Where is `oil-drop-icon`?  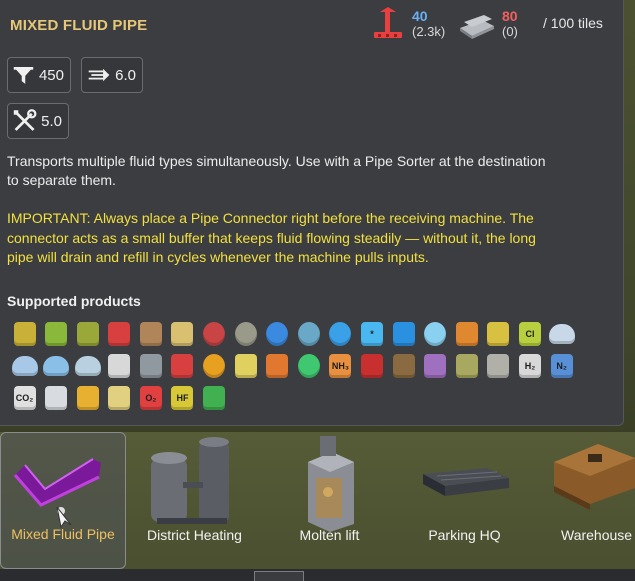 oil-drop-icon is located at coordinates (214, 366).